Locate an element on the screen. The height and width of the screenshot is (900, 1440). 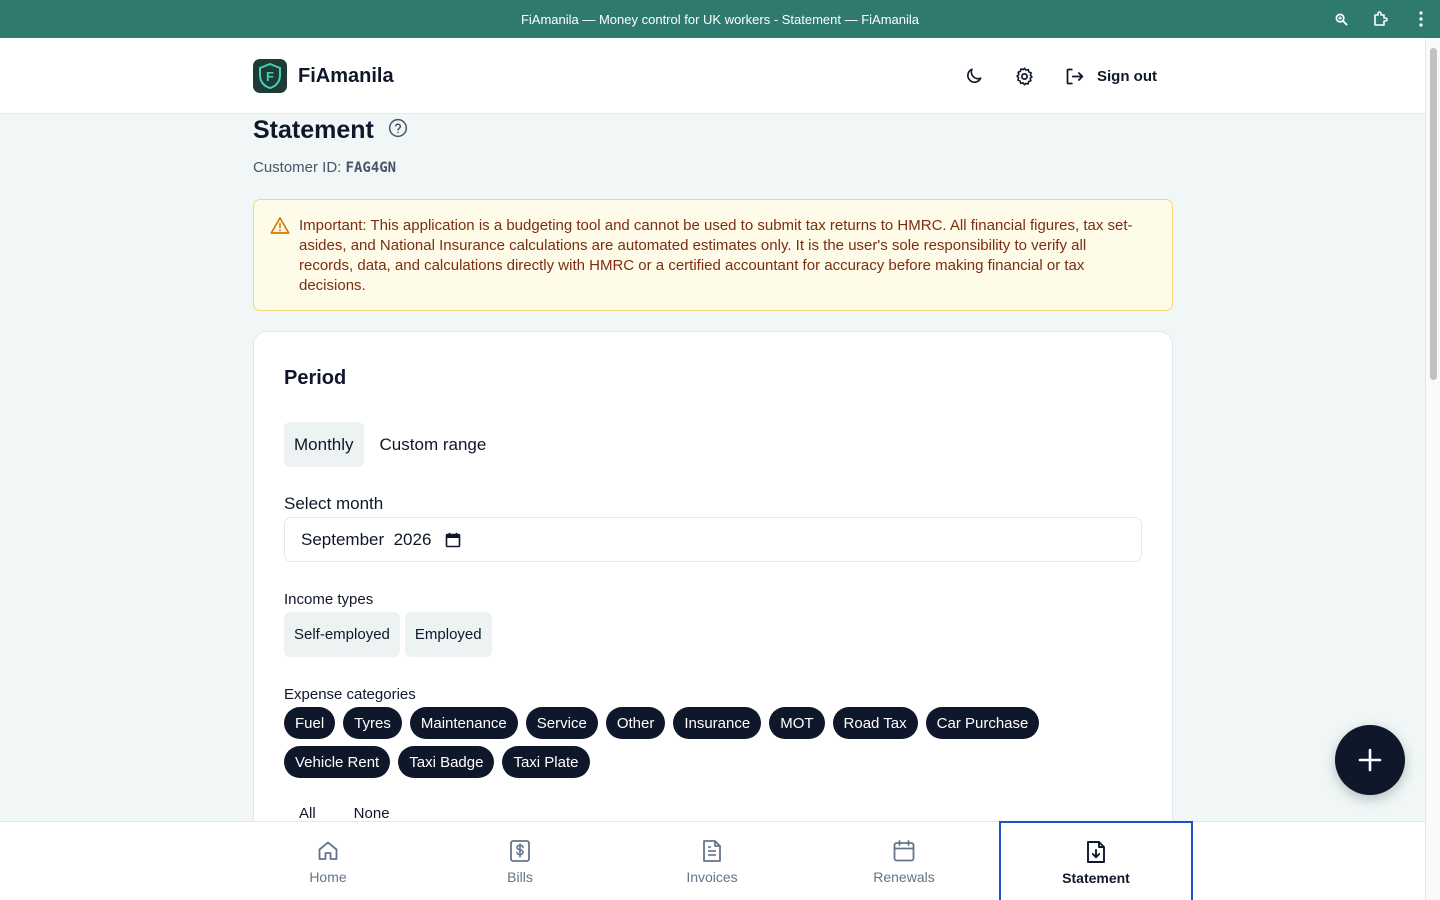
extensions-icon is located at coordinates (1381, 19).